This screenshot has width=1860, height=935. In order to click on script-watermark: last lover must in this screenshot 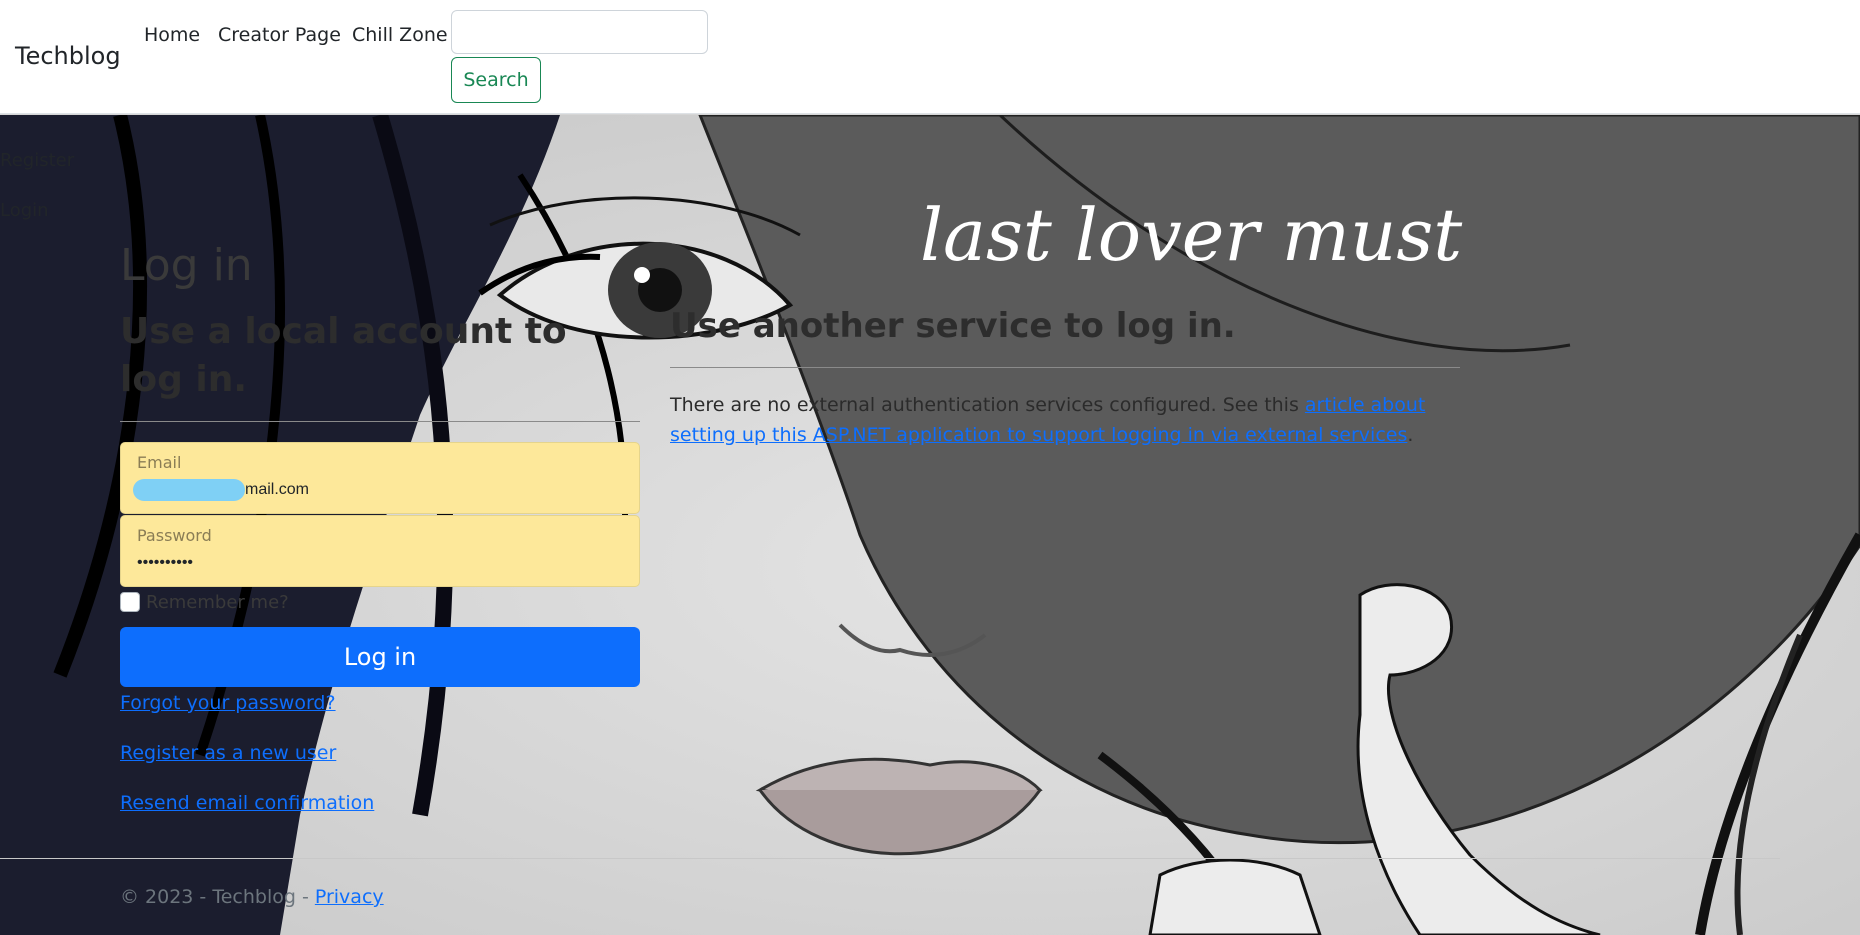, I will do `click(1191, 235)`.